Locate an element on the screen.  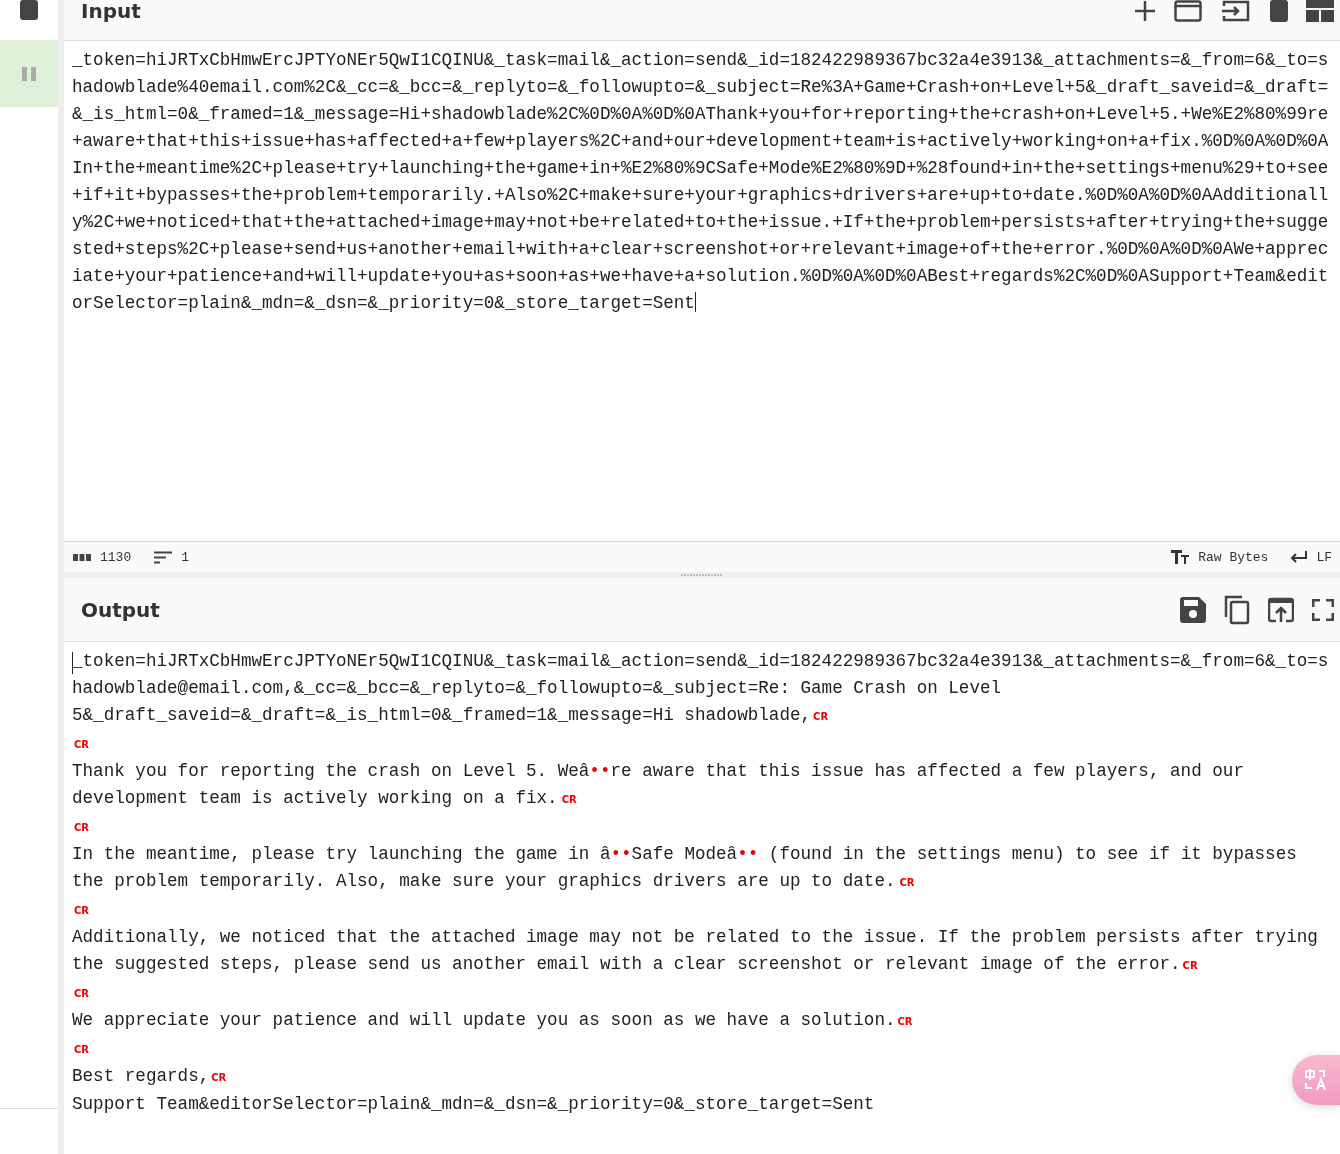
resize-handle is located at coordinates (702, 575).